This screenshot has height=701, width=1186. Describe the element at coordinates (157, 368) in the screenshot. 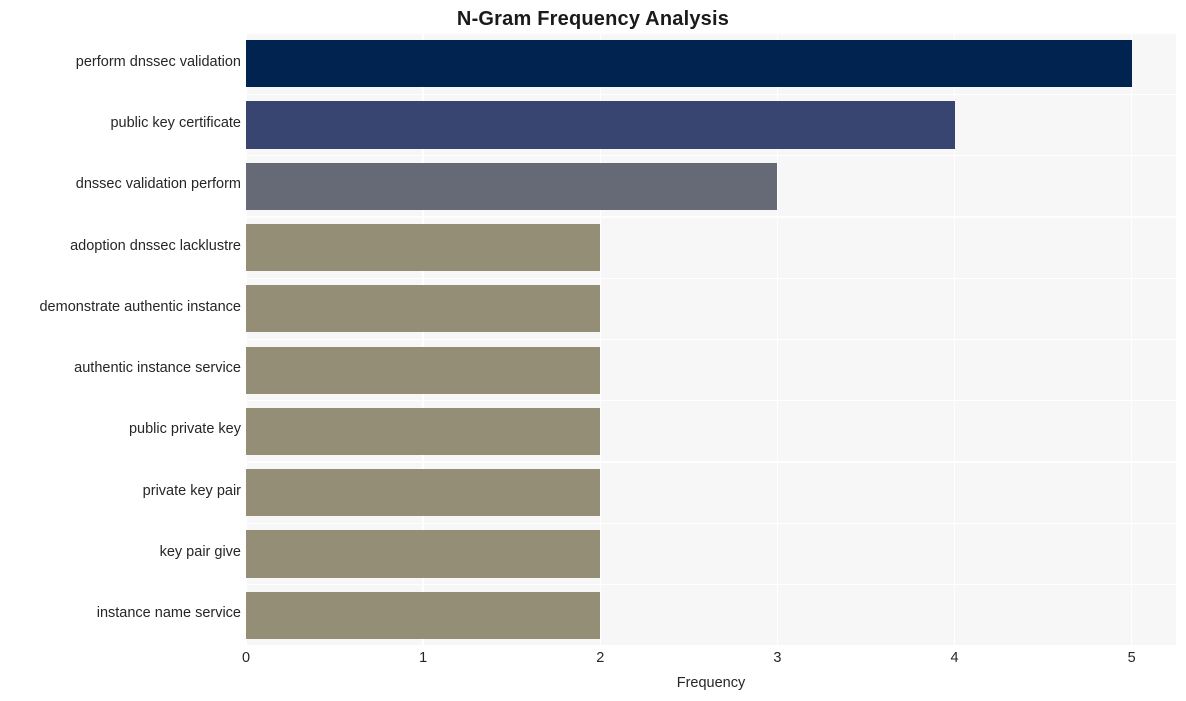

I see `y-tick-label: authentic instance service` at that location.